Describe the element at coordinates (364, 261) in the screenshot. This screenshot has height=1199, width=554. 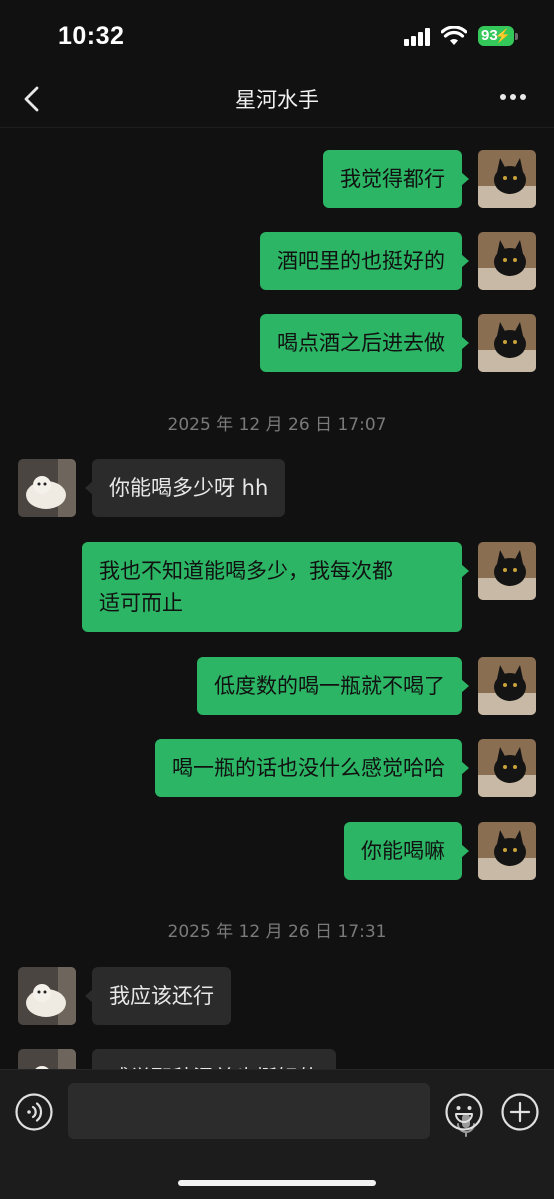
I see `message-bubble-outgoing: 酒吧里的也挺好的` at that location.